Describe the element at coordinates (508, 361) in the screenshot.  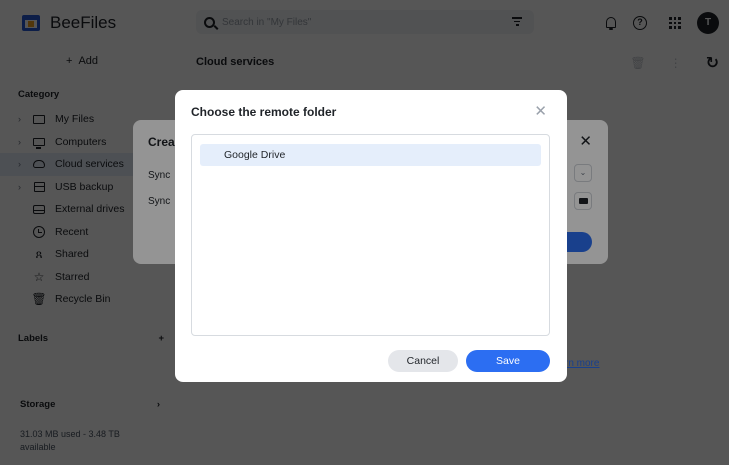
I see `save-button: Save` at that location.